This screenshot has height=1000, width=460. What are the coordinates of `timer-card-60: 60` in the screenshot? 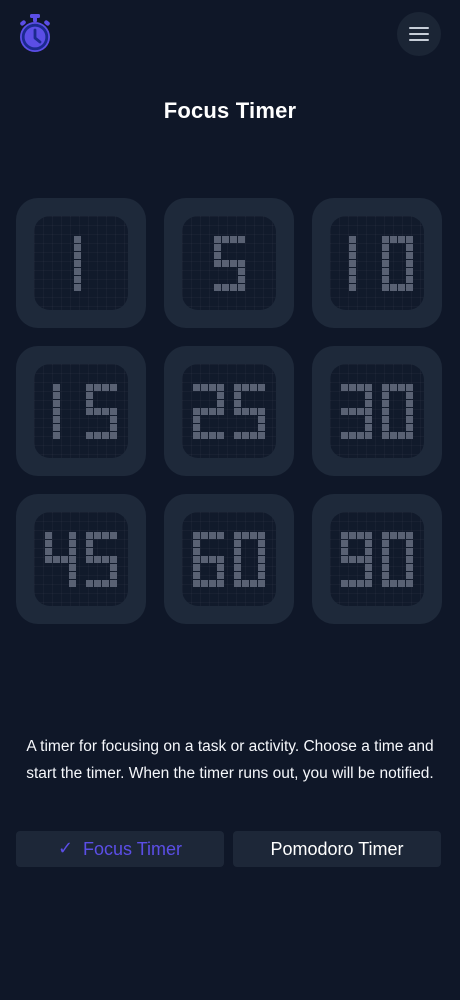 It's located at (229, 559).